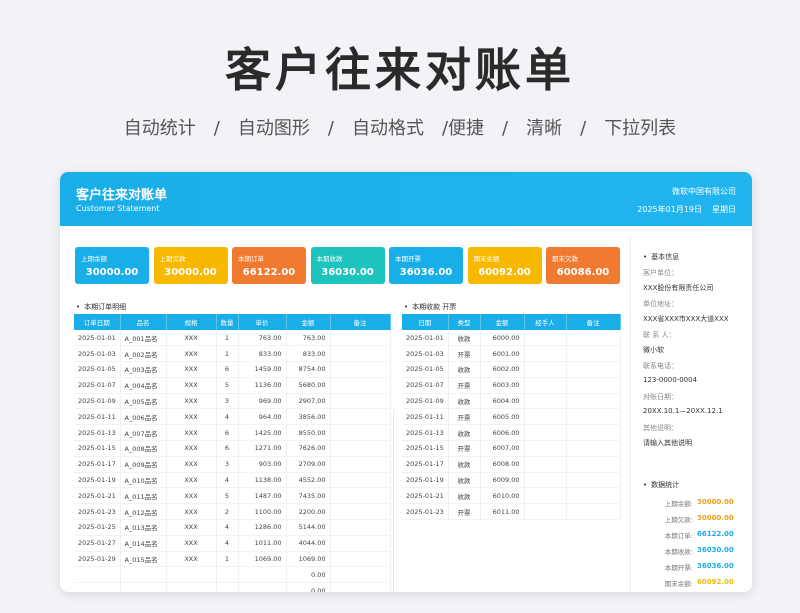 The width and height of the screenshot is (800, 613). What do you see at coordinates (308, 385) in the screenshot?
I see `table-cell: 5680.00` at bounding box center [308, 385].